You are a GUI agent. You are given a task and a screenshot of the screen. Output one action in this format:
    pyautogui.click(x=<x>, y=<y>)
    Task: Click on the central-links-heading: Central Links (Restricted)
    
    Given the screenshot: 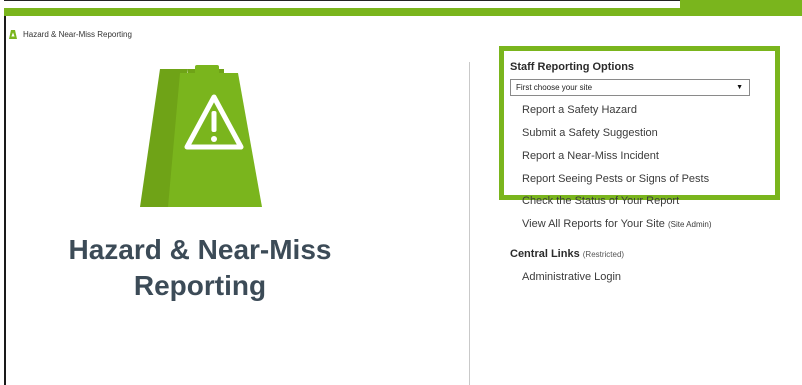 What is the action you would take?
    pyautogui.click(x=567, y=254)
    